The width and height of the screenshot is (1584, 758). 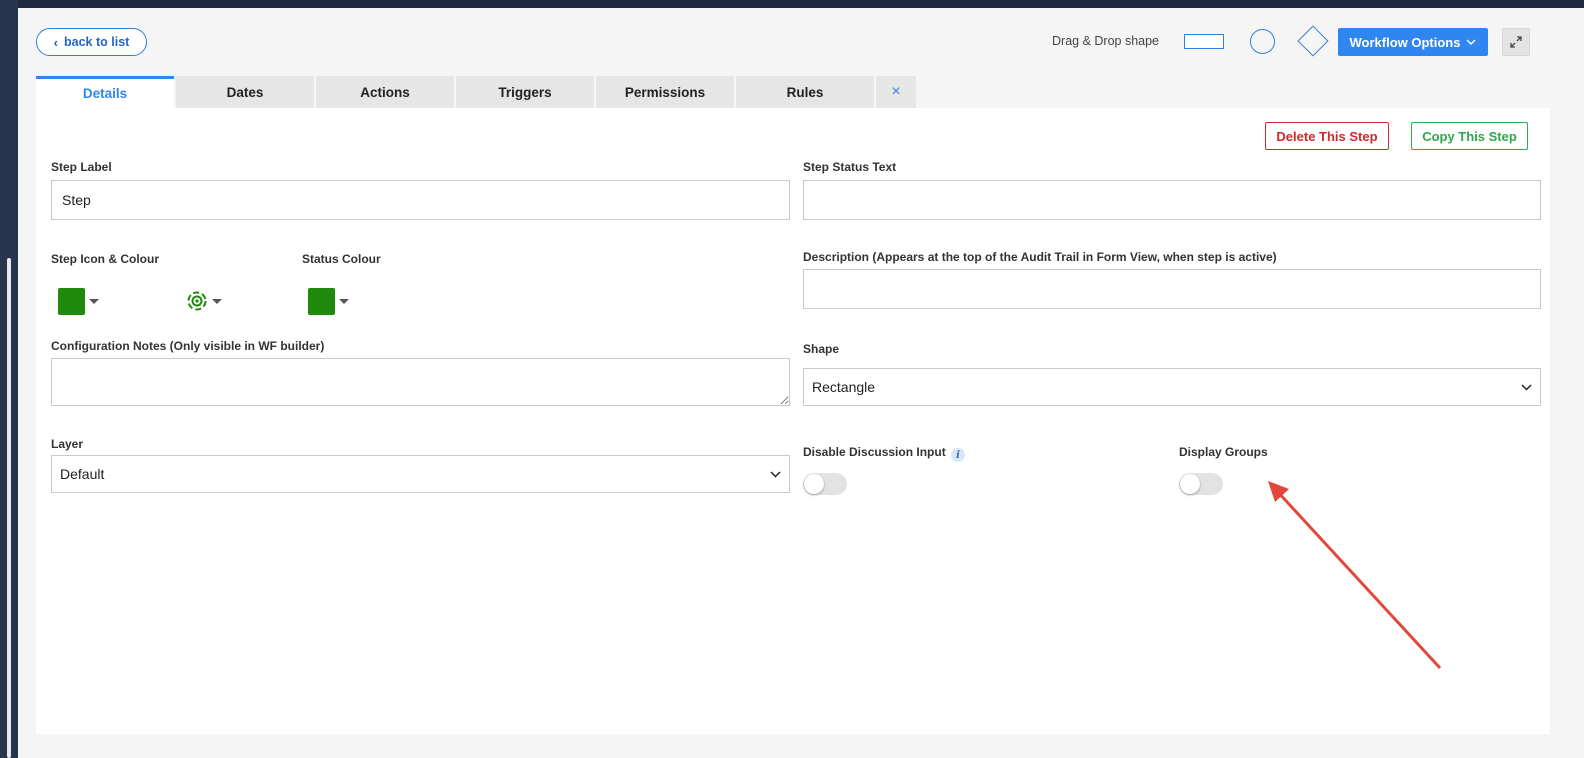 I want to click on info-icon: i, so click(x=958, y=455).